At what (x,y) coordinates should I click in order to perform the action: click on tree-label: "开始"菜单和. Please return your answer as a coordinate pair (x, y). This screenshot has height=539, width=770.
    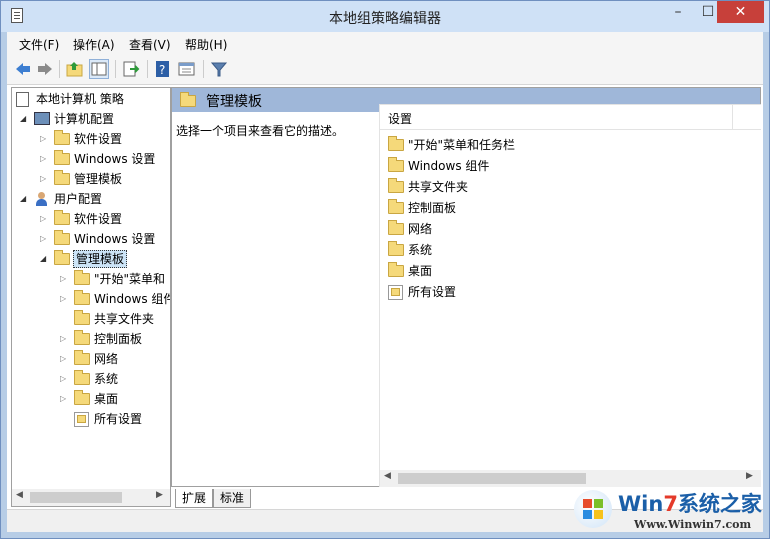
    Looking at the image, I should click on (130, 279).